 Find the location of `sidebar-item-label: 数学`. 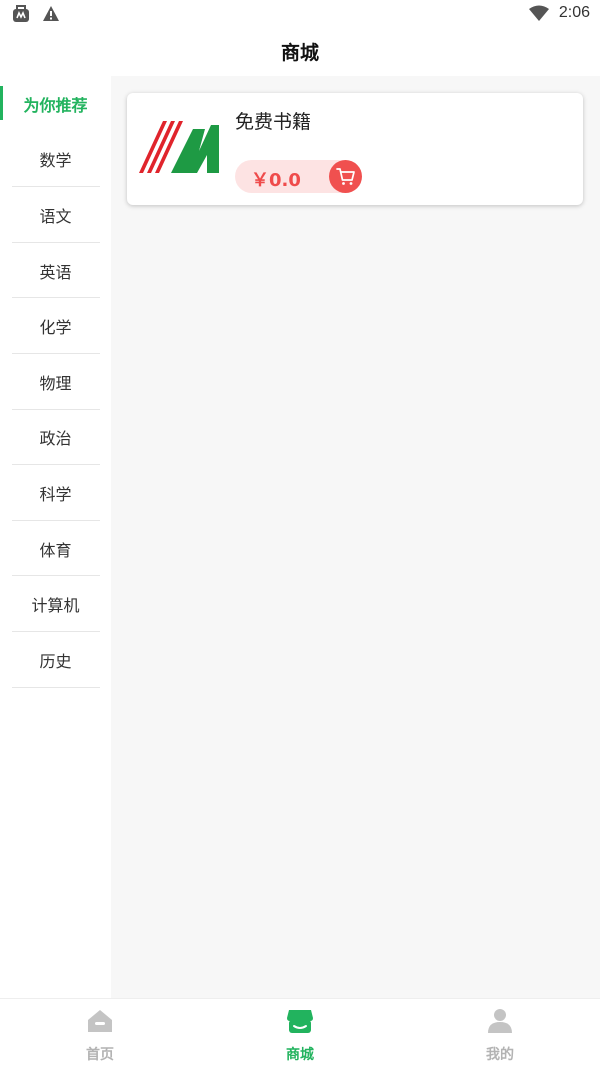

sidebar-item-label: 数学 is located at coordinates (55, 161).